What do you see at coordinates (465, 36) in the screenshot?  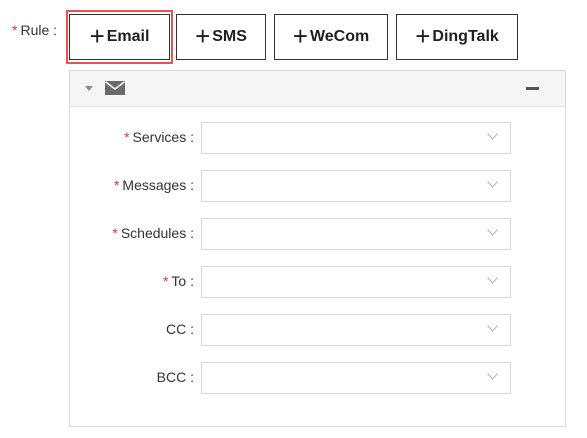 I see `add-dingtalk-label: DingTalk` at bounding box center [465, 36].